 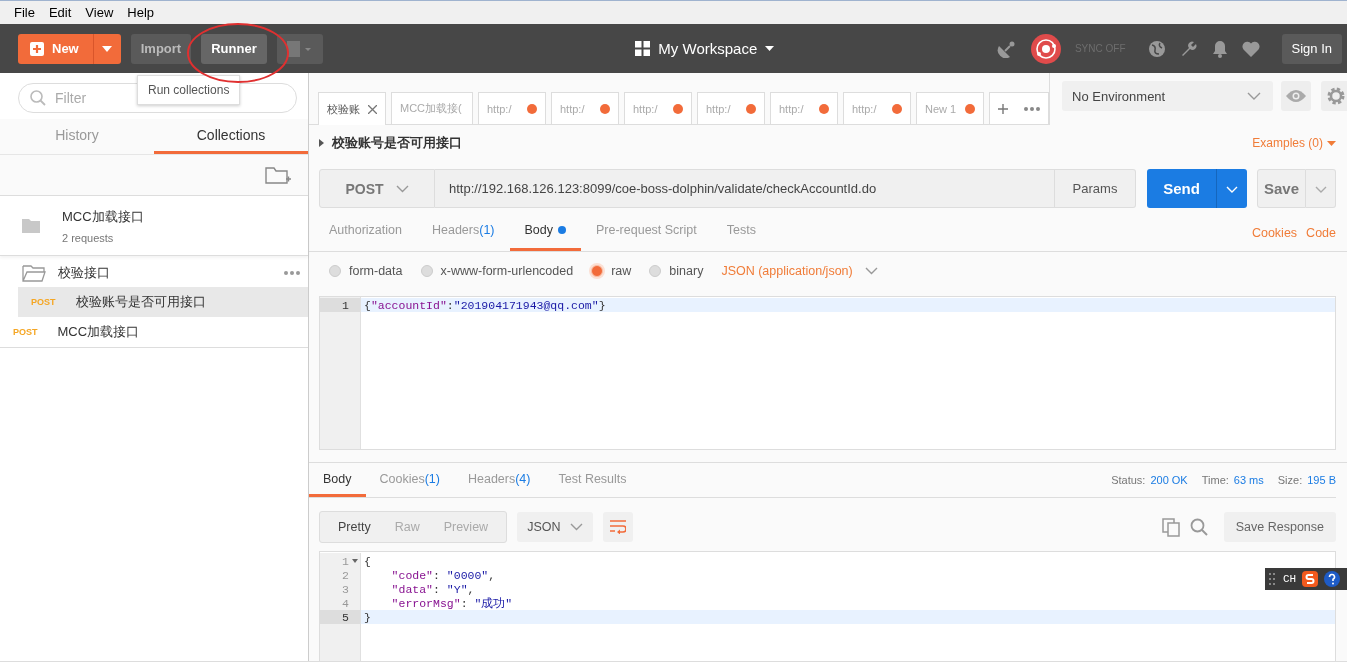 What do you see at coordinates (163, 302) in the screenshot?
I see `request-item: POST 校验账号是否可用接口` at bounding box center [163, 302].